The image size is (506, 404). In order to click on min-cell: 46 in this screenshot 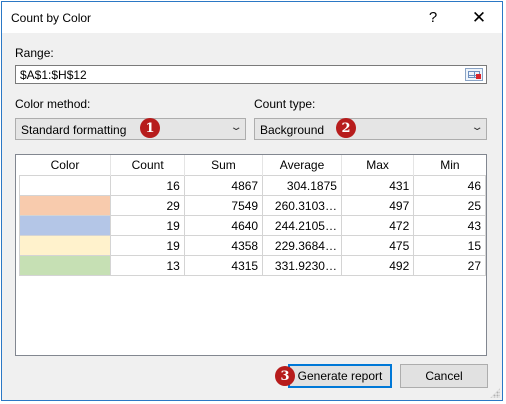, I will do `click(449, 185)`.